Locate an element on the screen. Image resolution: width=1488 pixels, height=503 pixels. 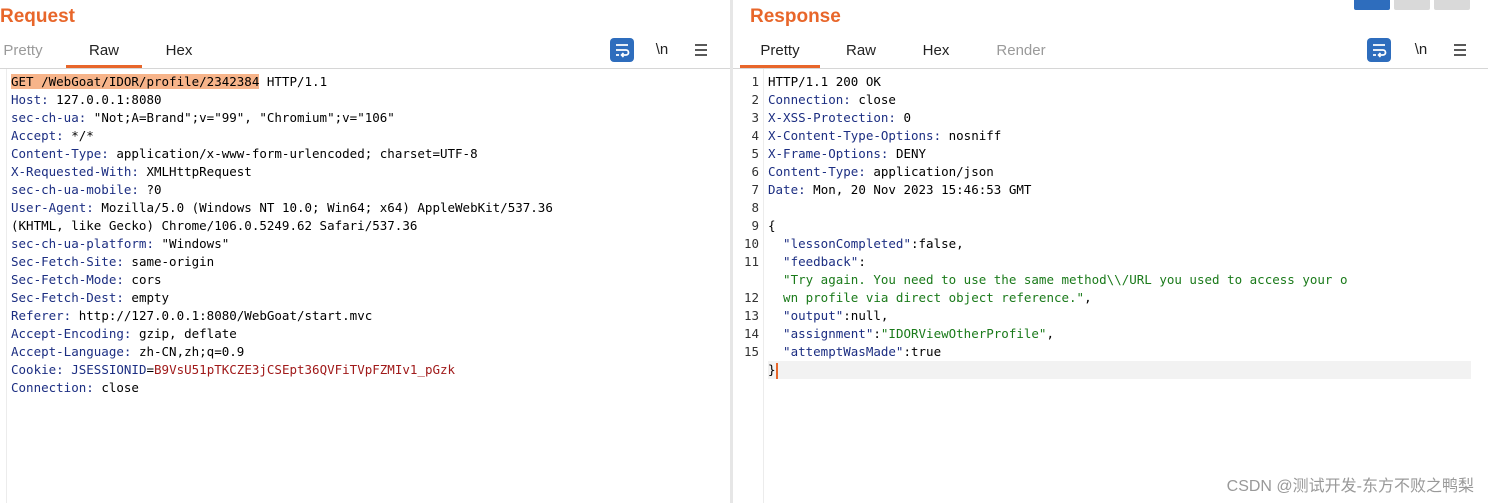
header-line-accept-language: Accept-Language: zh-CN,zh;q=0.9 is located at coordinates (128, 351).